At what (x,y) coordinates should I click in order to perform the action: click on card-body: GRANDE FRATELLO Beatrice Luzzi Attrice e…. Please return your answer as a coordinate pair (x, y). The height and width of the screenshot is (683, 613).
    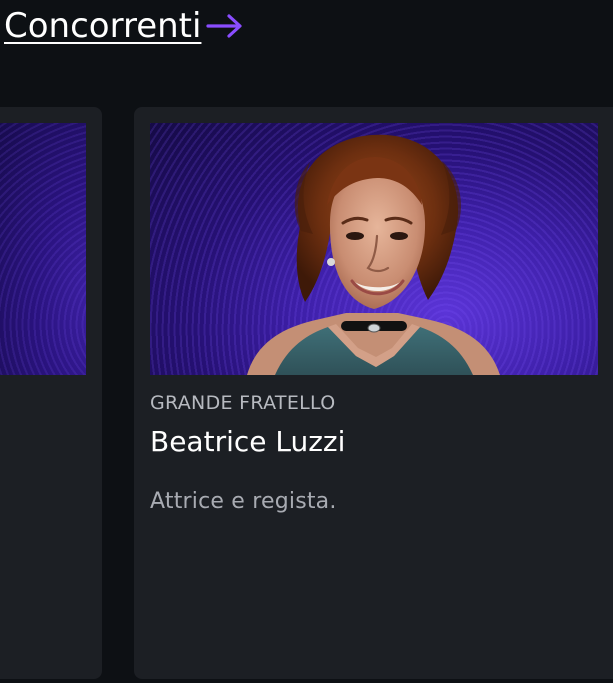
    Looking at the image, I should click on (370, 453).